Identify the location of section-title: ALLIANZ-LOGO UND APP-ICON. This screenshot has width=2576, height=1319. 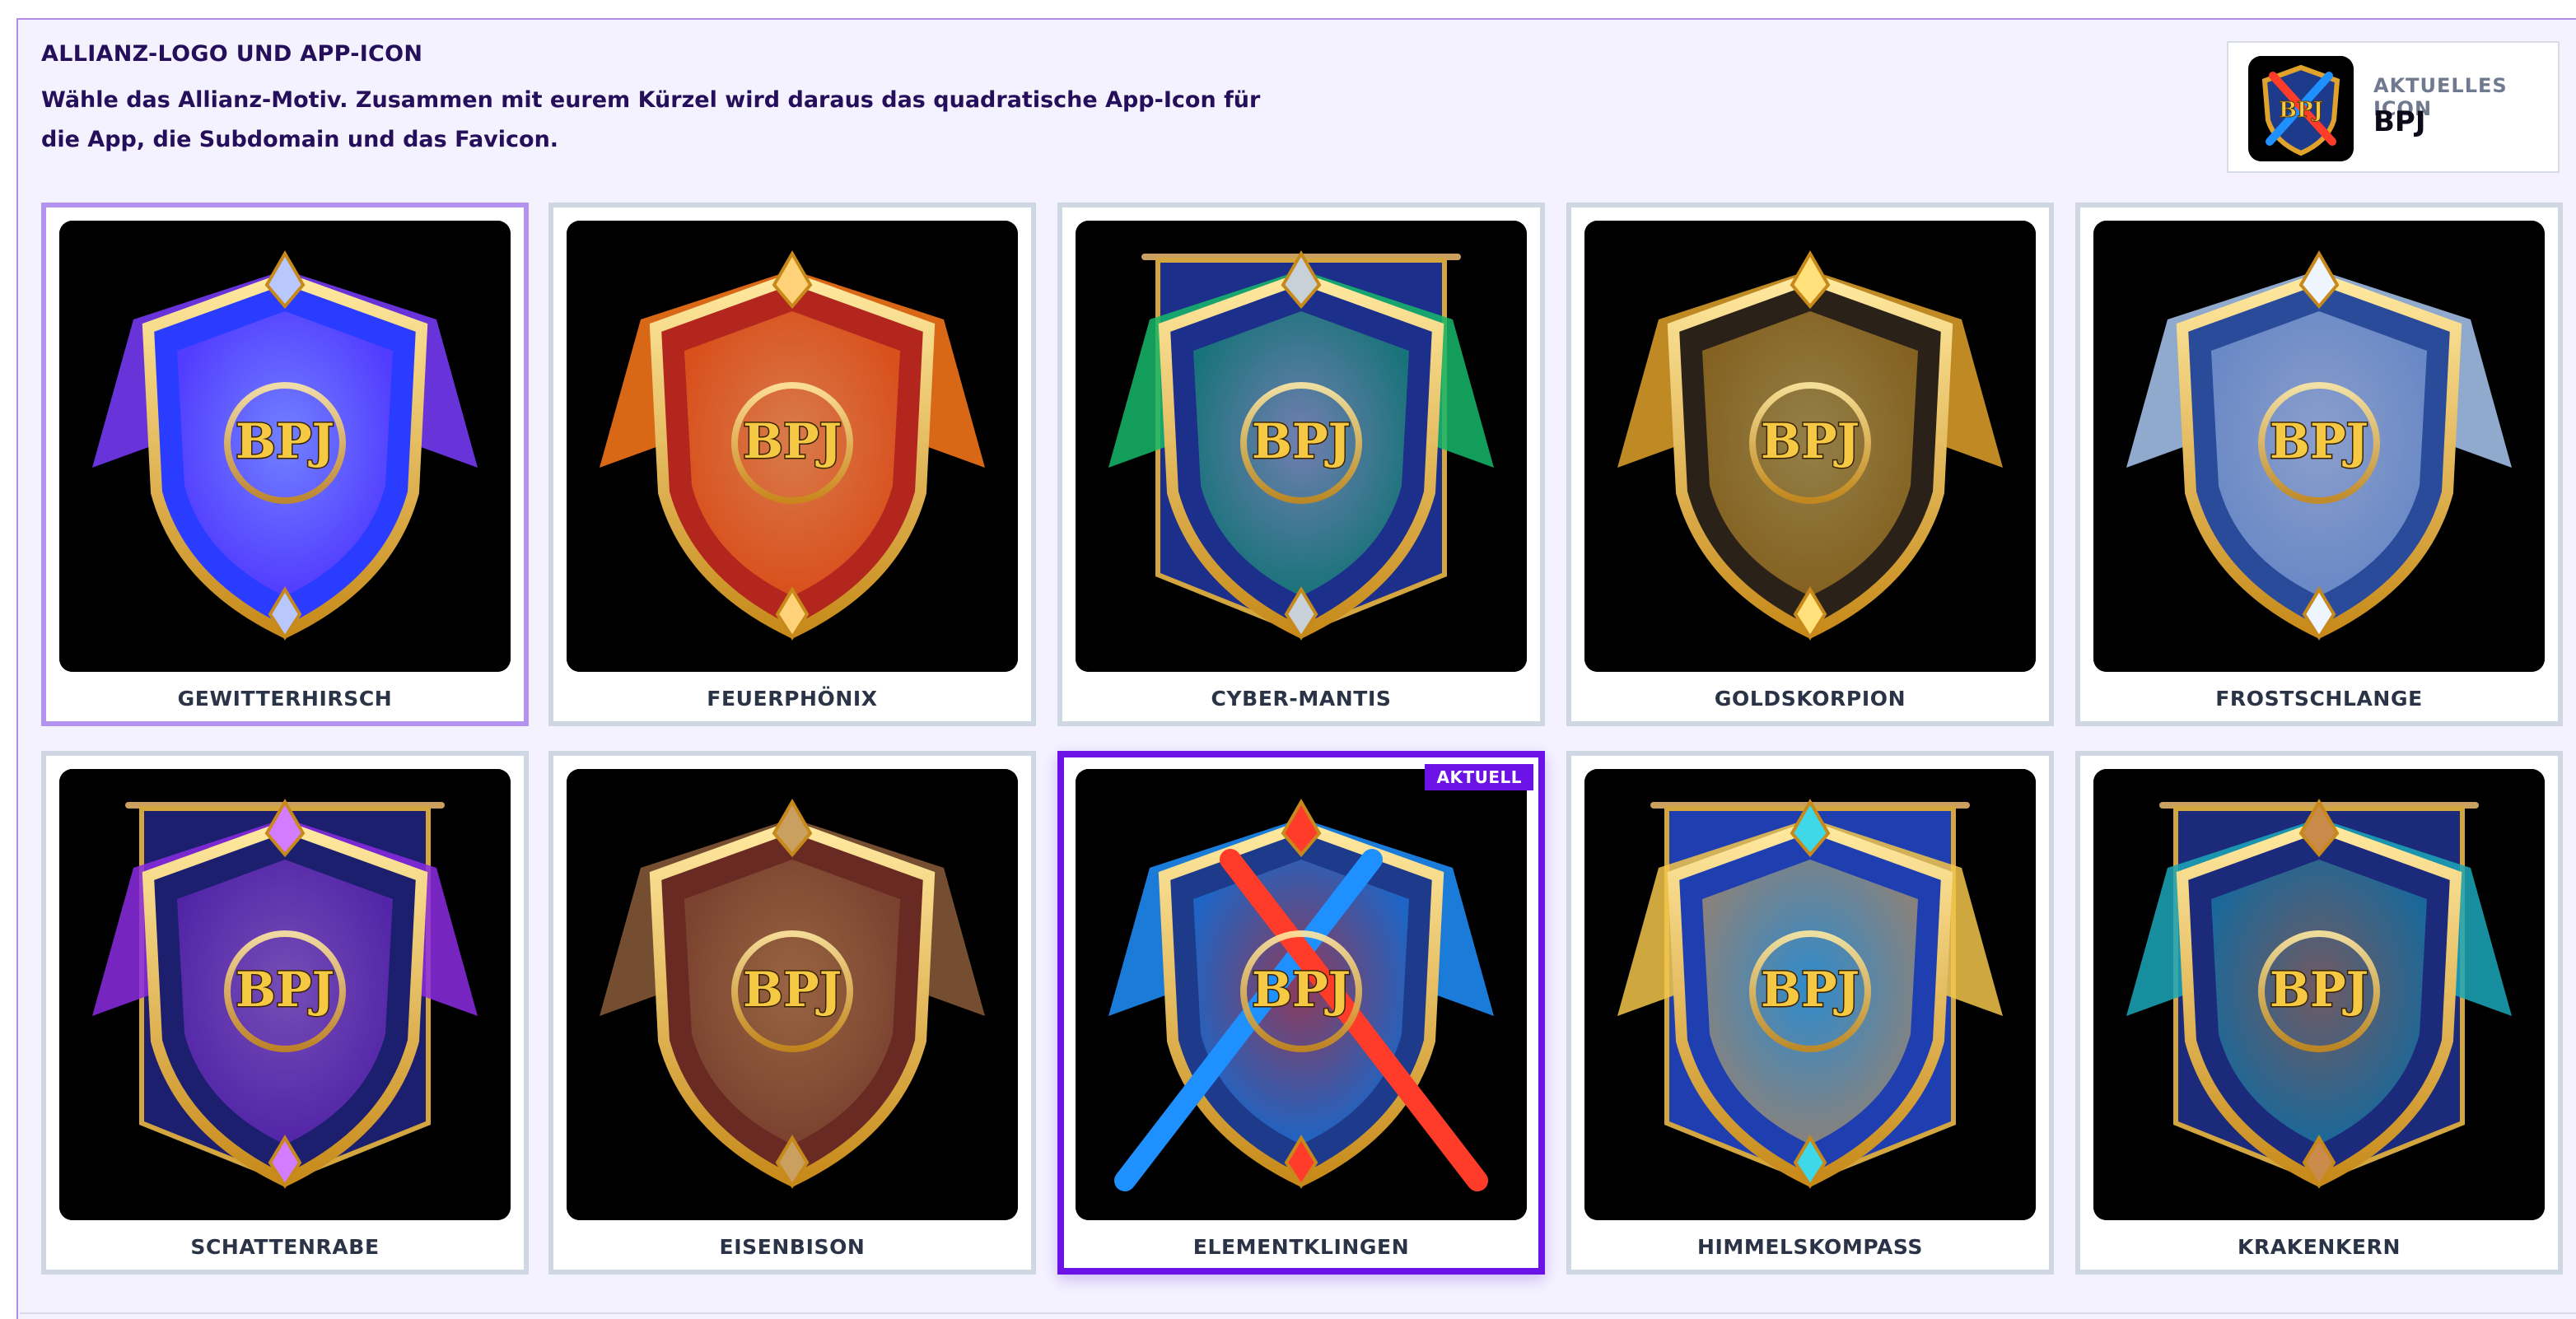
(232, 54).